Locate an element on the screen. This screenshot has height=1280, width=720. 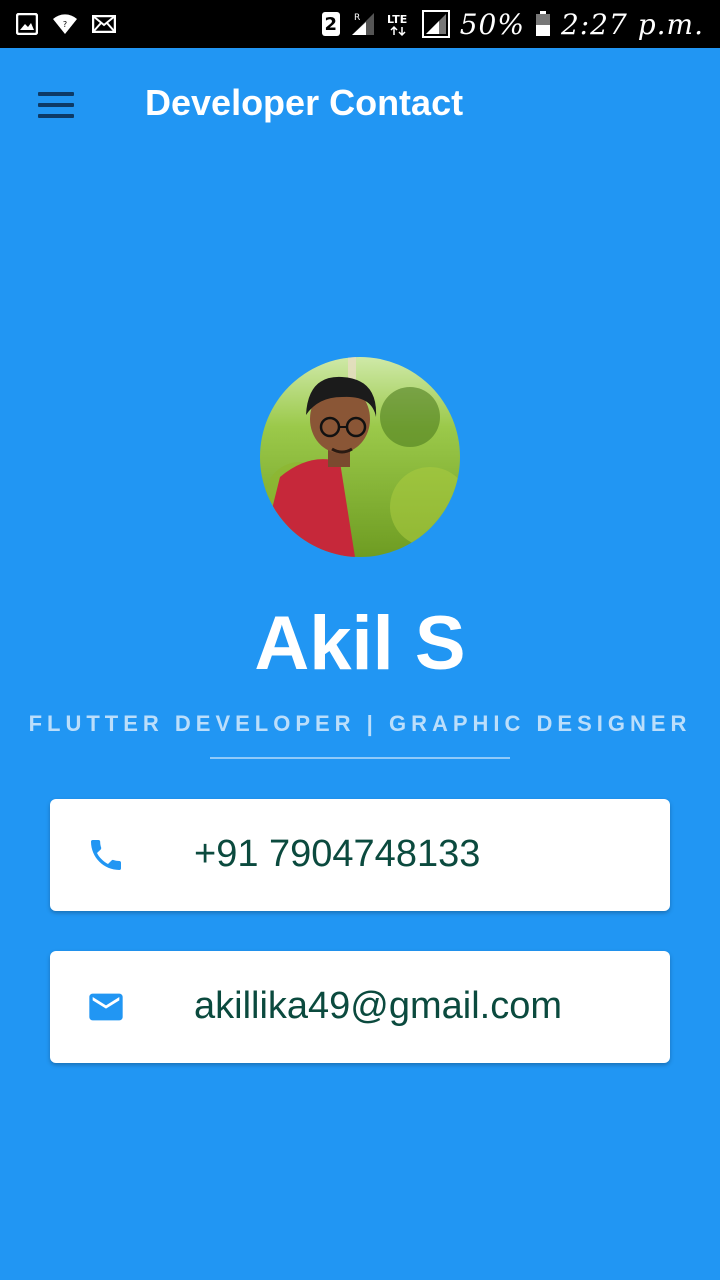
divider is located at coordinates (360, 758).